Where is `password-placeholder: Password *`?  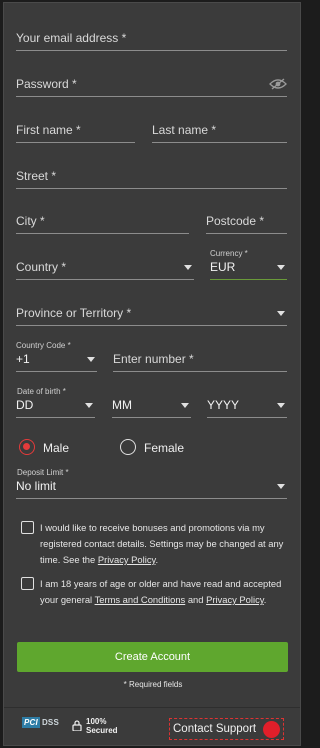 password-placeholder: Password * is located at coordinates (46, 84).